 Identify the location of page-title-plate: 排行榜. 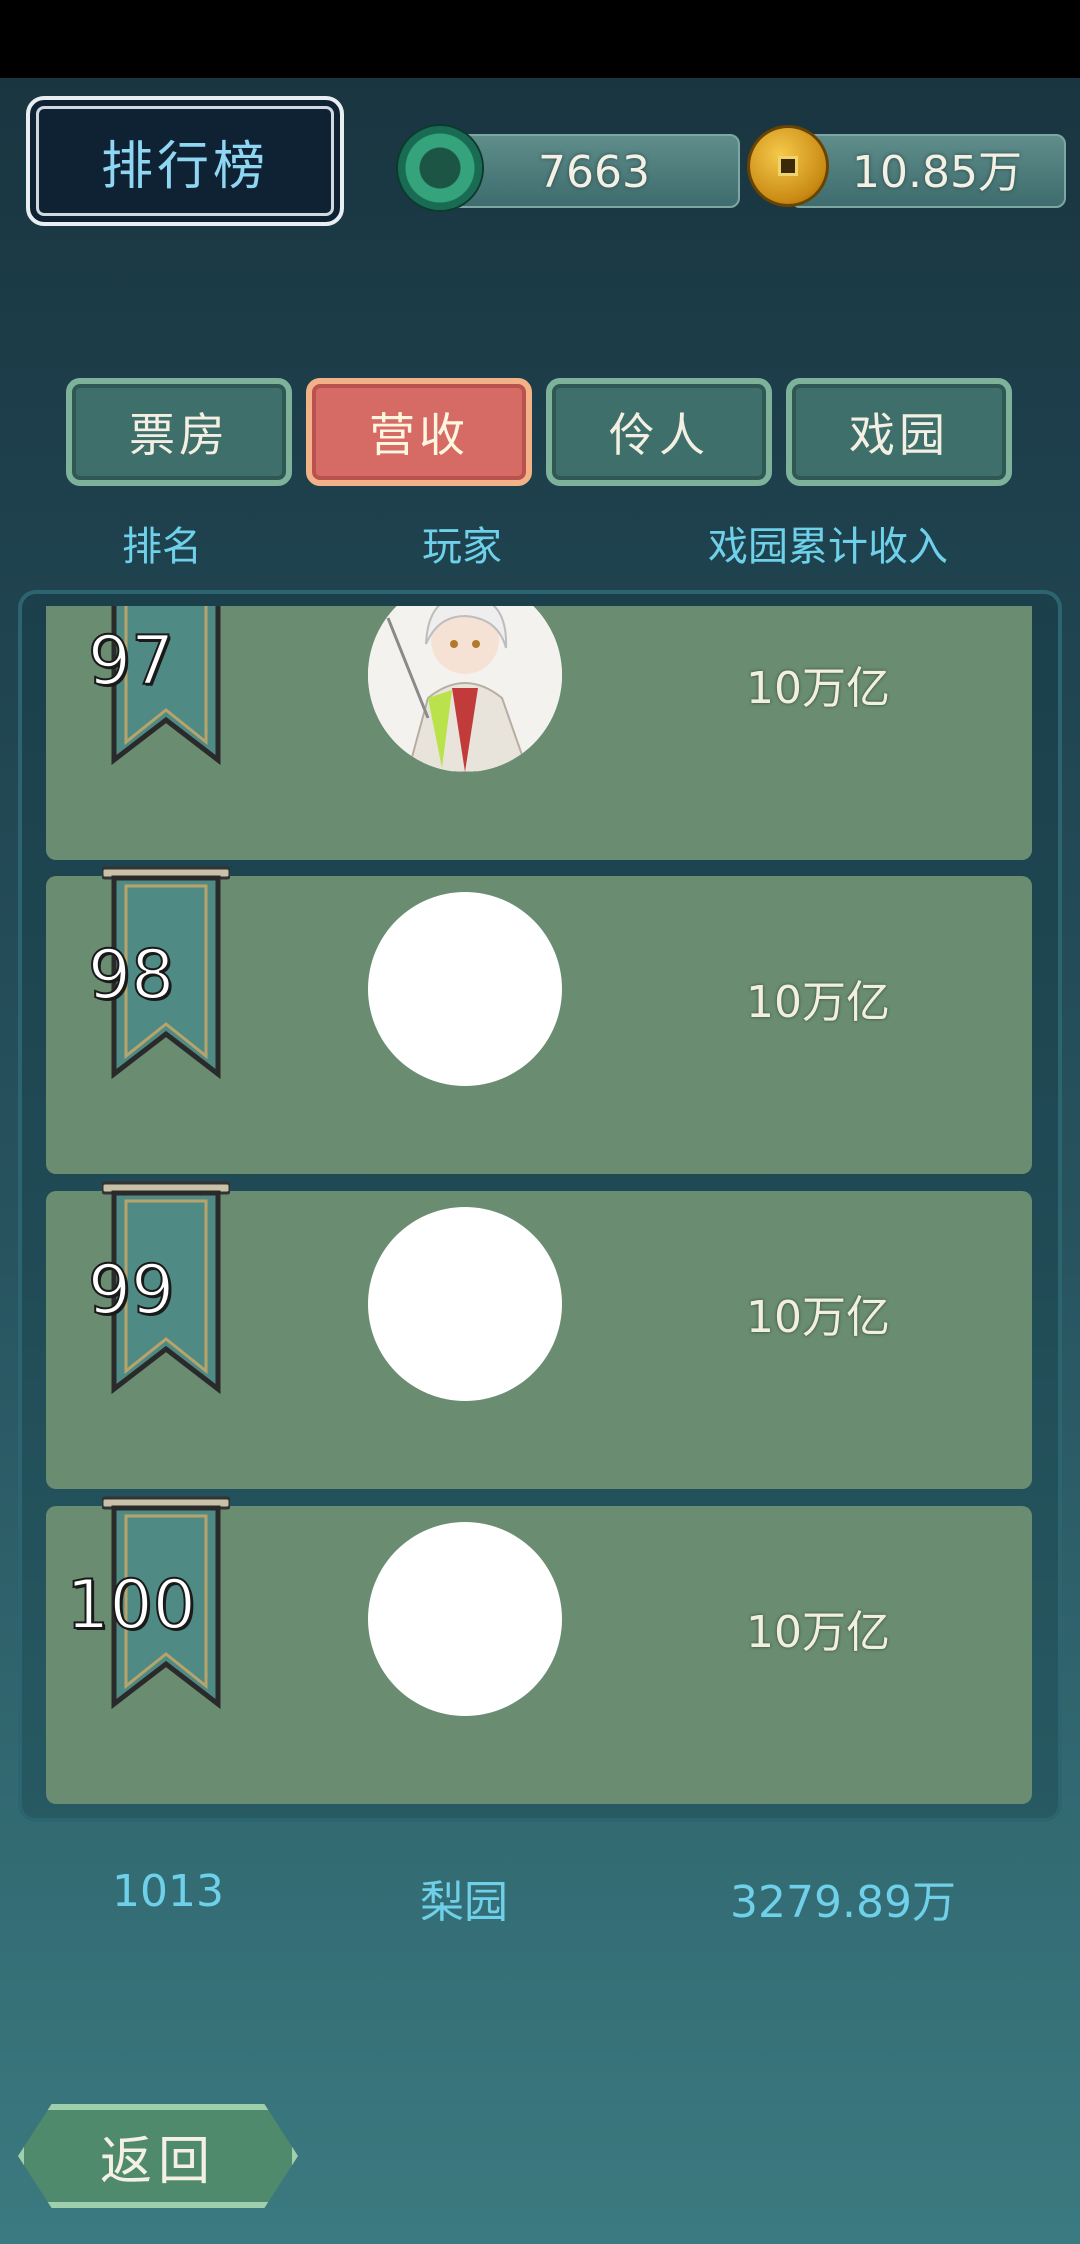
(185, 161).